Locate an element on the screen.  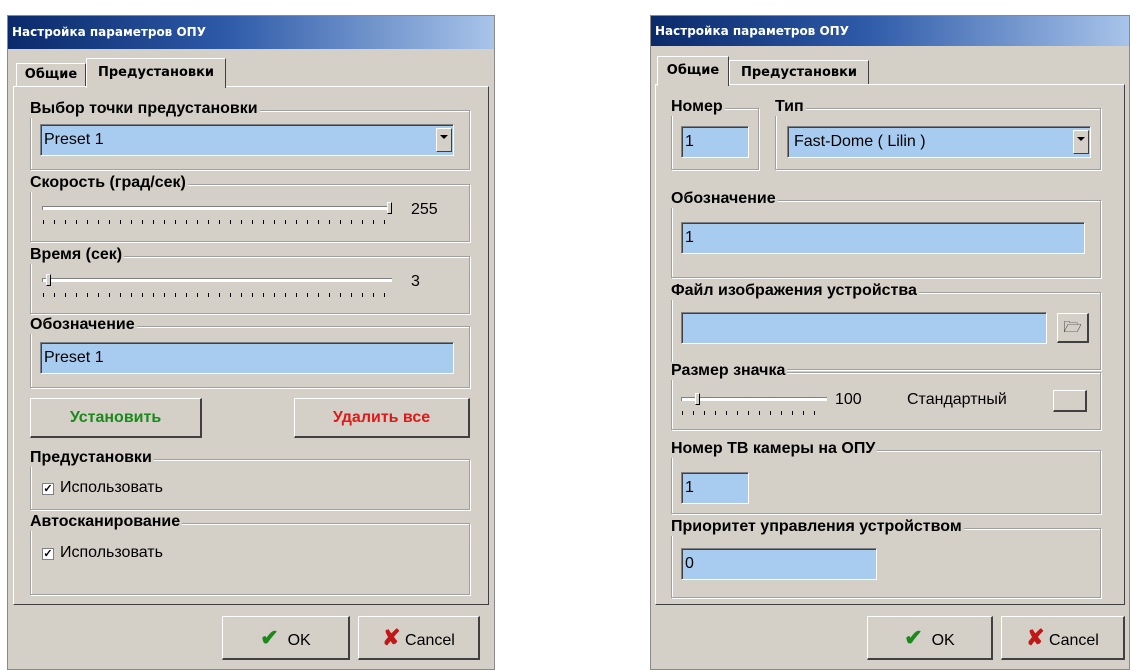
time-slider-track is located at coordinates (217, 280).